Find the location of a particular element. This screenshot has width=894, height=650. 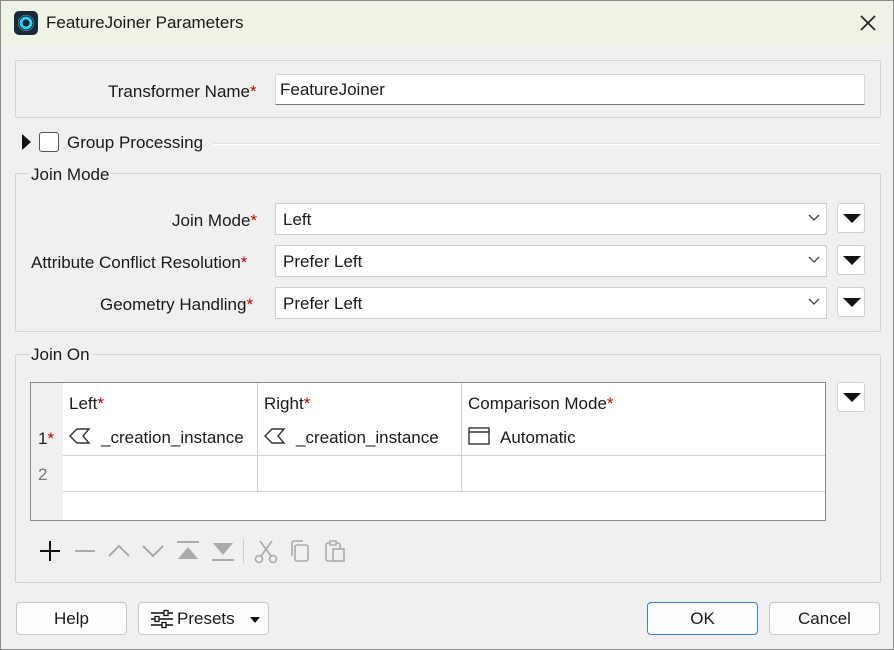

title-bar: FeatureJoiner Parameters is located at coordinates (447, 23).